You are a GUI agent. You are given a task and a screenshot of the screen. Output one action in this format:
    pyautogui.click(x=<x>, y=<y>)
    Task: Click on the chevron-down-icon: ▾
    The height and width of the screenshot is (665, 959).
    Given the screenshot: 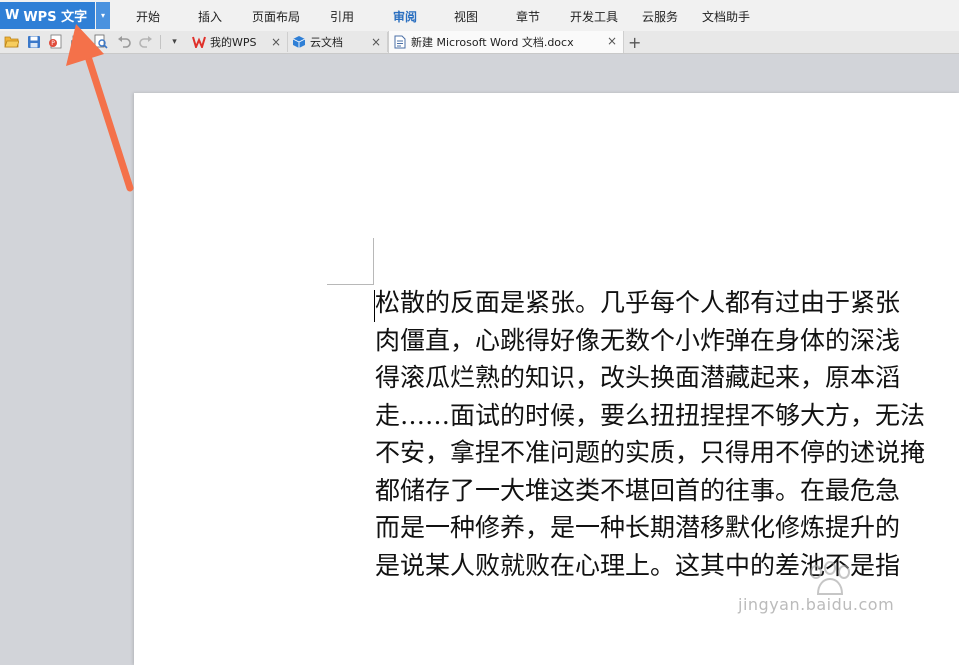 What is the action you would take?
    pyautogui.click(x=102, y=15)
    